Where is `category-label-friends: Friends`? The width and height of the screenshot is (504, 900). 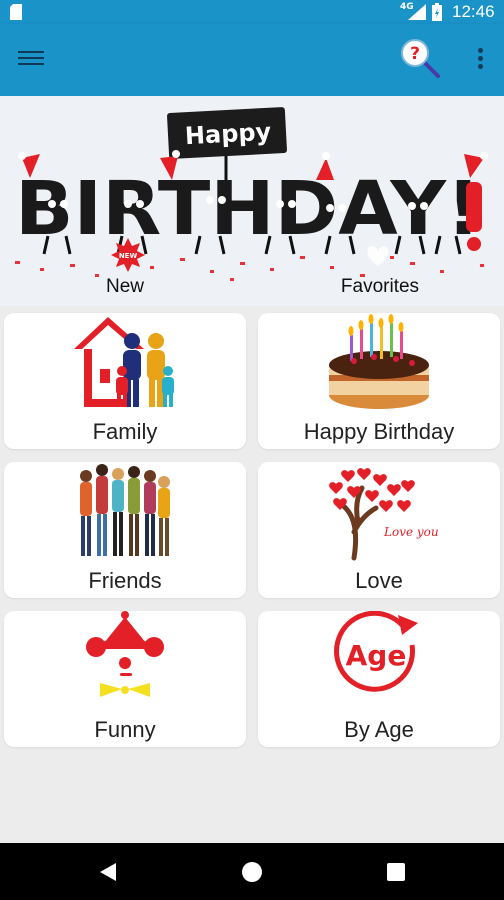 category-label-friends: Friends is located at coordinates (125, 580).